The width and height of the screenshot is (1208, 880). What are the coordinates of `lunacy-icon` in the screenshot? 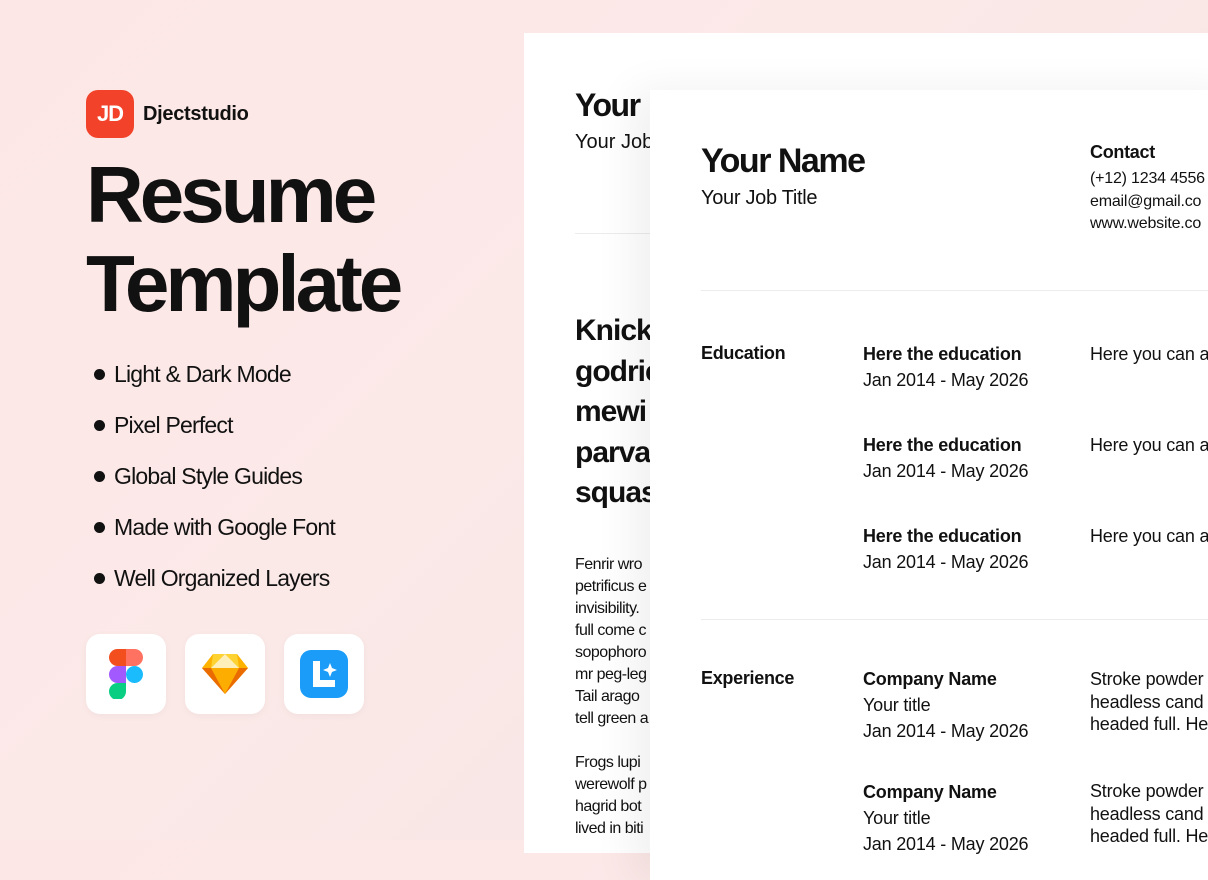 It's located at (324, 674).